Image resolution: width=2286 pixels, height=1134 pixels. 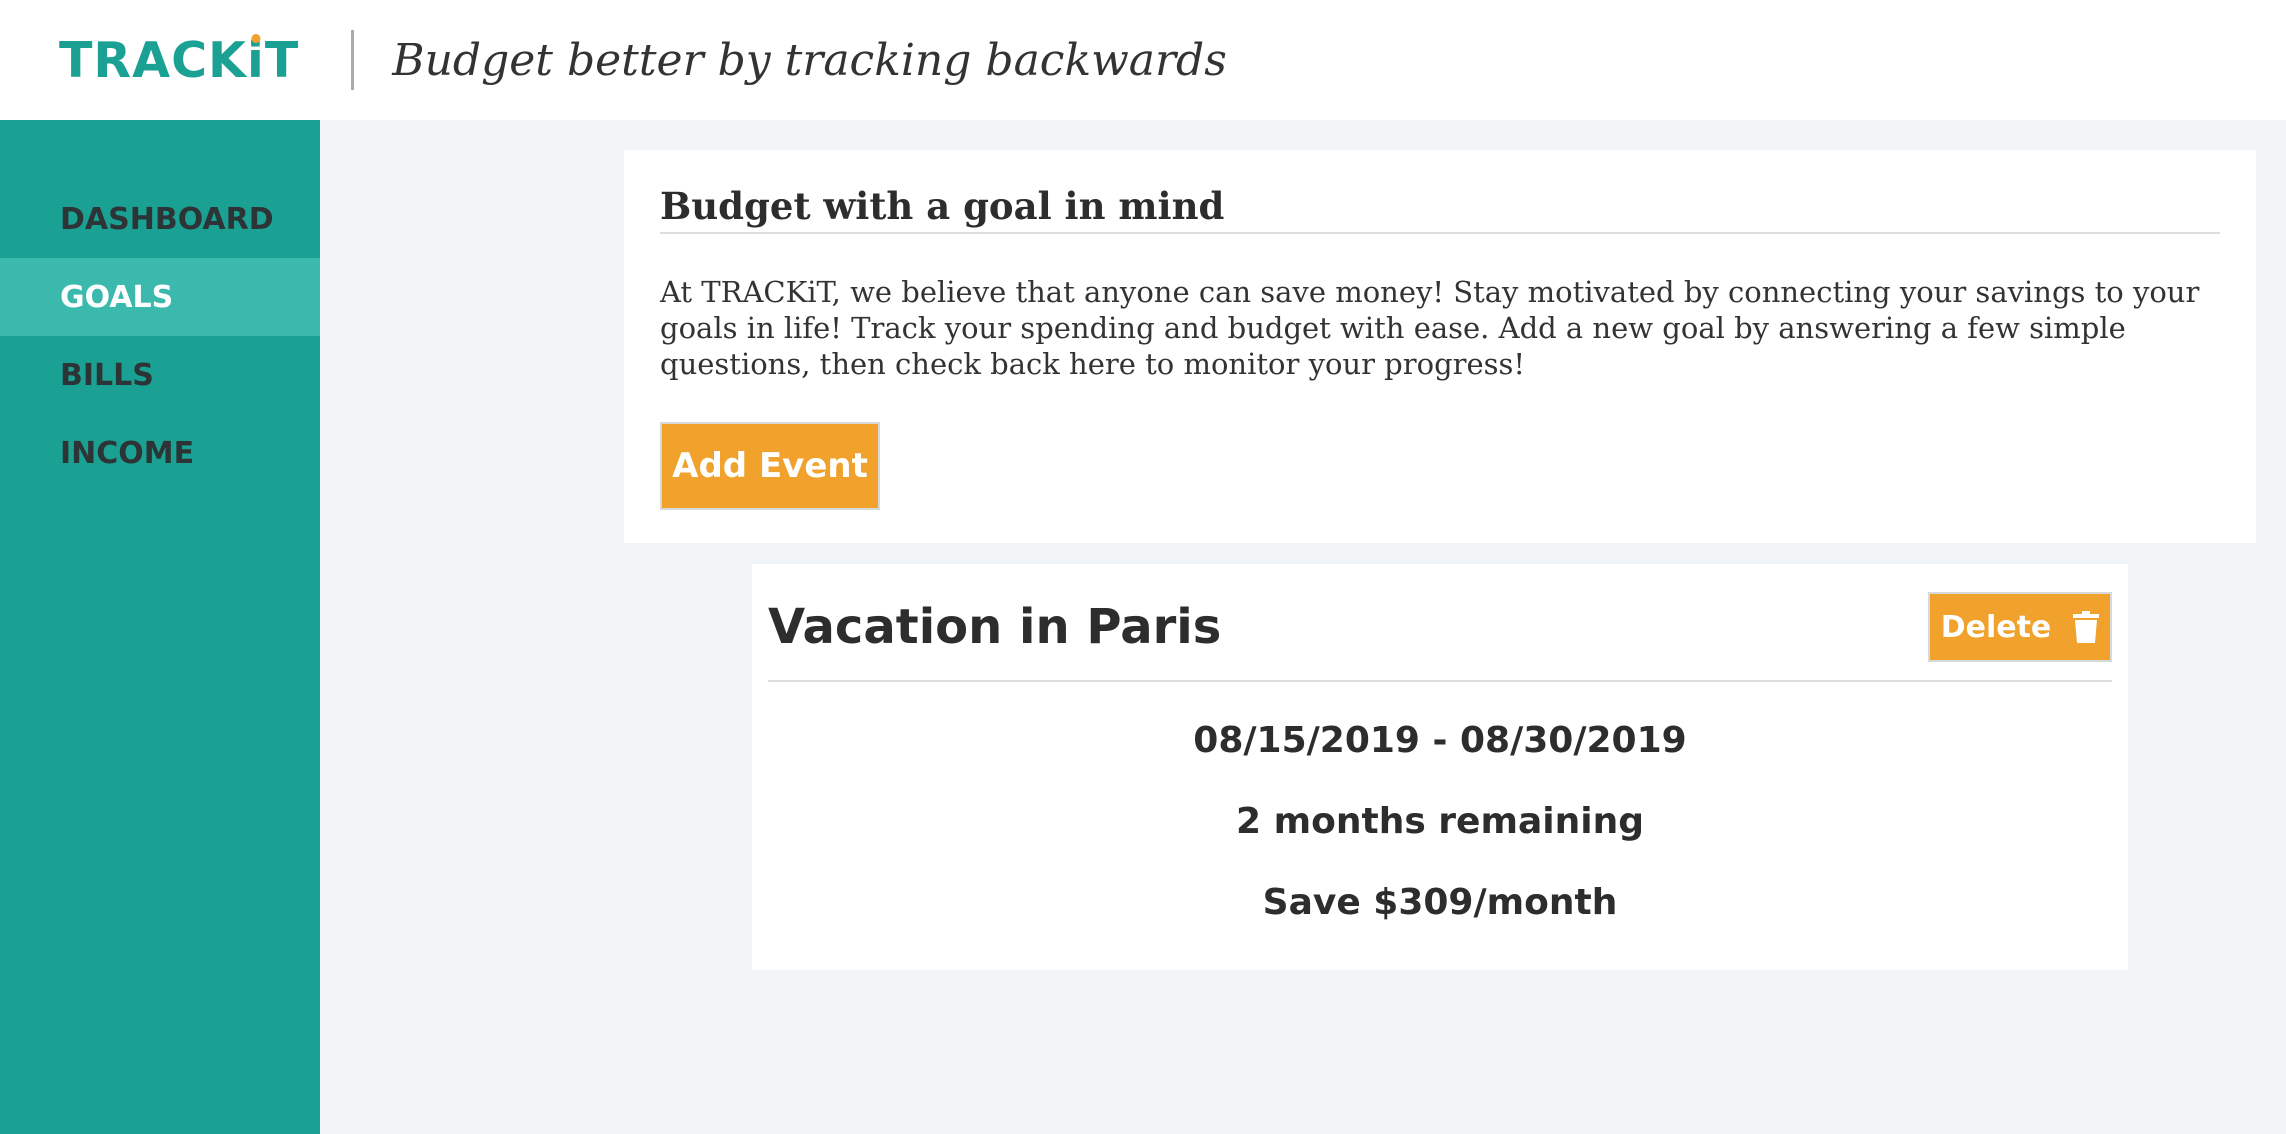 What do you see at coordinates (809, 60) in the screenshot?
I see `tagline: Budget better by tracking backwards` at bounding box center [809, 60].